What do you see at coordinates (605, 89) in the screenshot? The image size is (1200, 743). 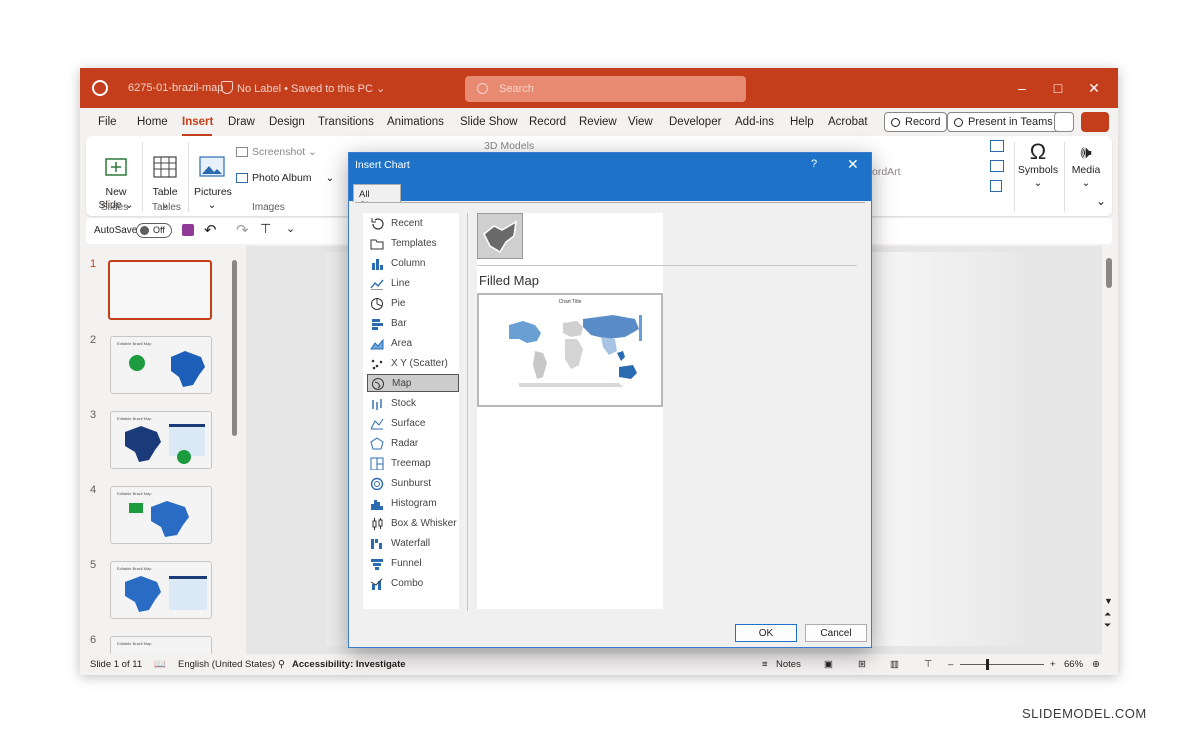 I see `search-box: Search` at bounding box center [605, 89].